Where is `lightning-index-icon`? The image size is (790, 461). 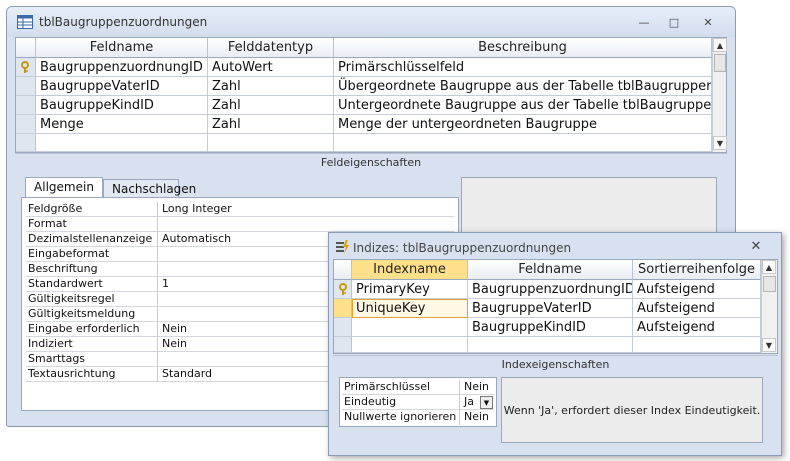 lightning-index-icon is located at coordinates (342, 247).